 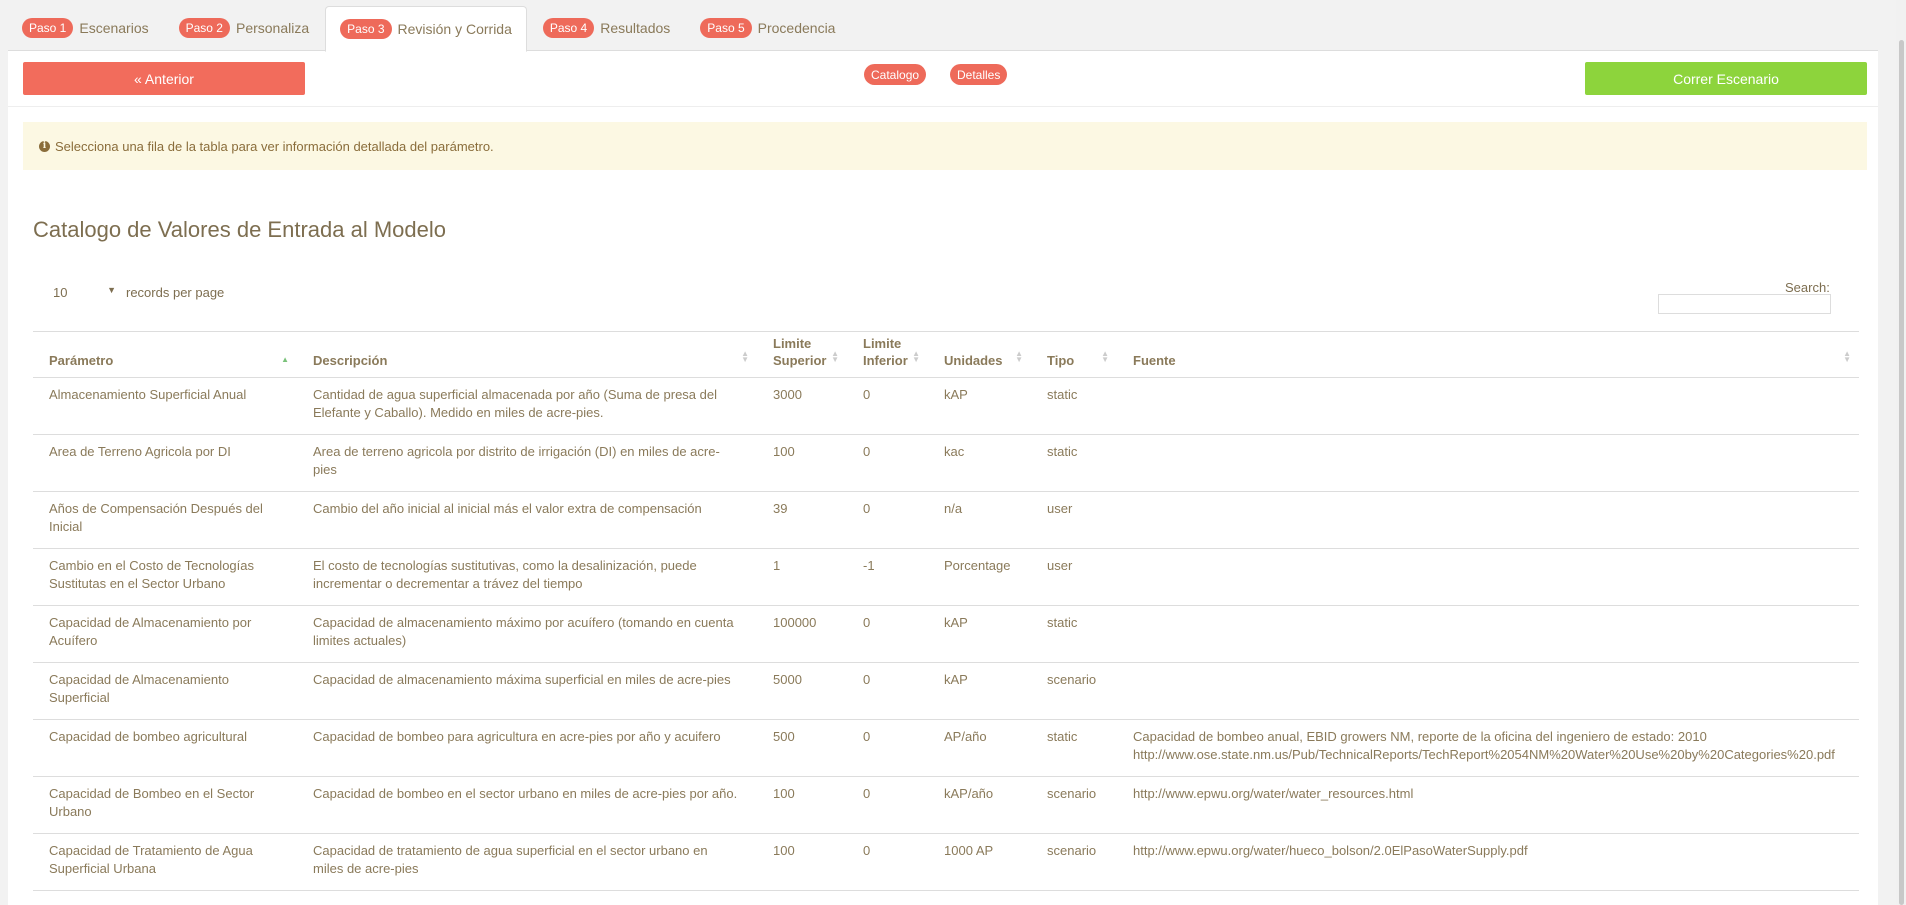 What do you see at coordinates (895, 74) in the screenshot?
I see `catalog-button: Catalogo` at bounding box center [895, 74].